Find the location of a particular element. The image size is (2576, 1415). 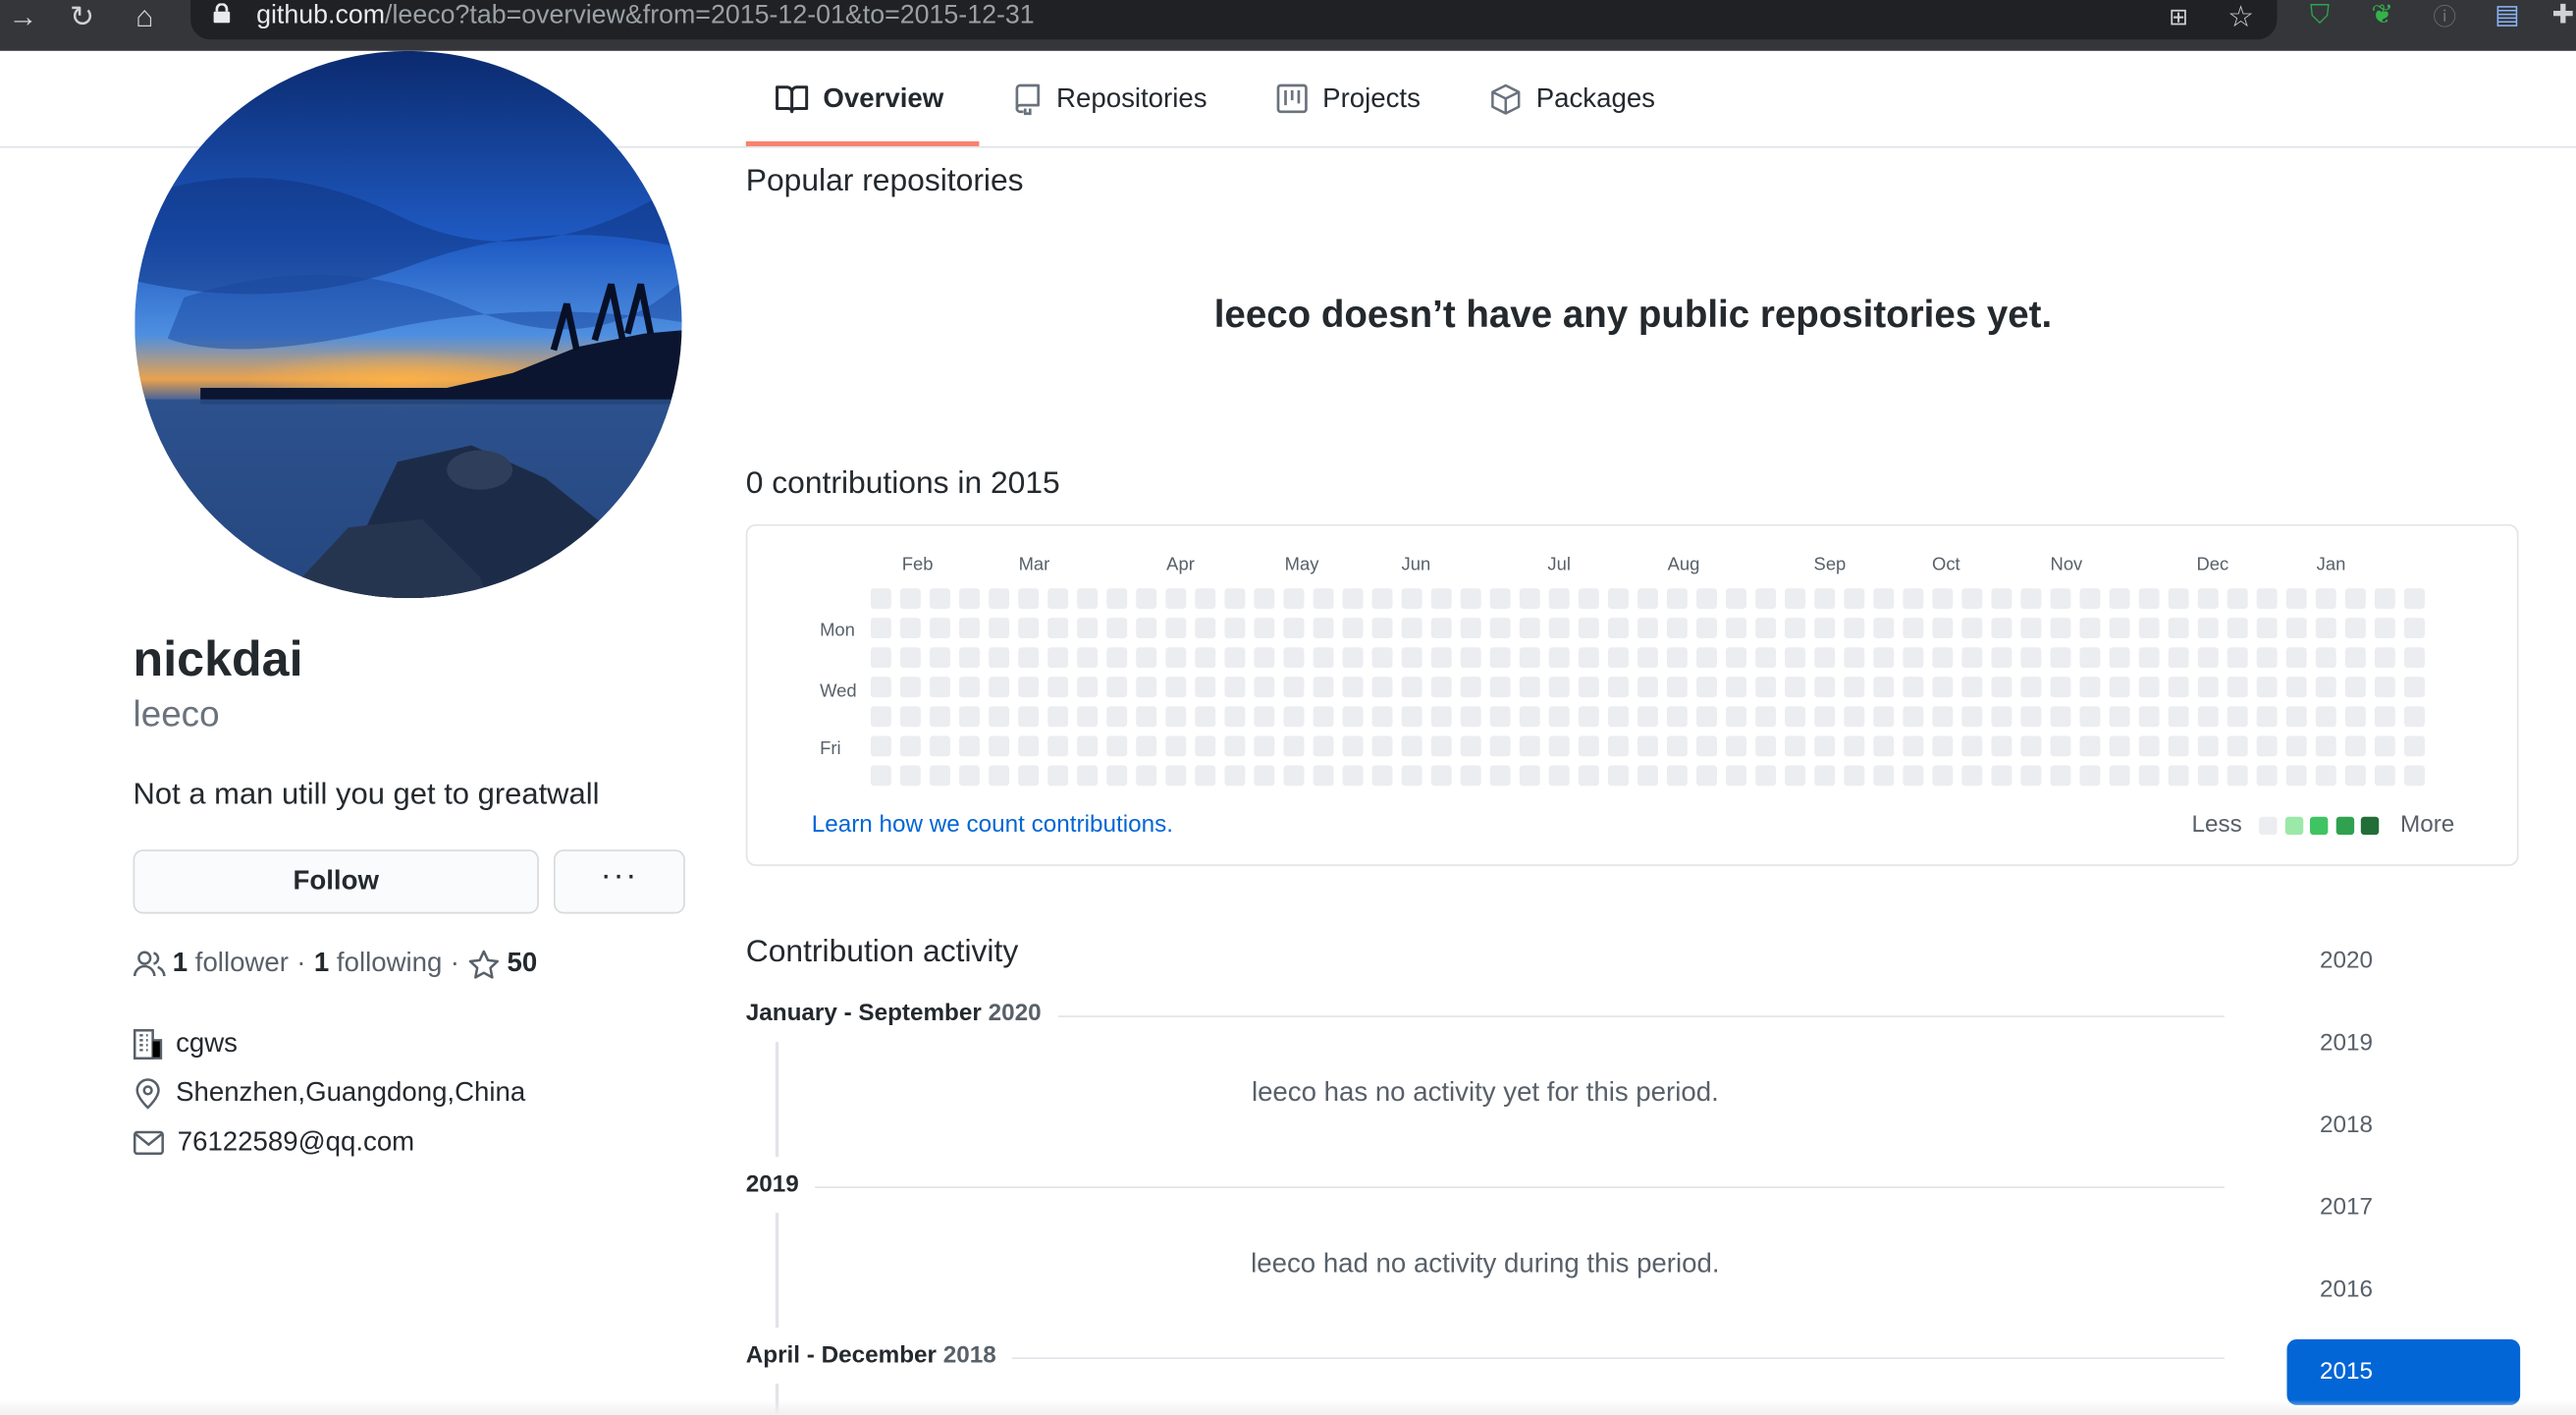

evernote-icon: ❦ is located at coordinates (2381, 16).